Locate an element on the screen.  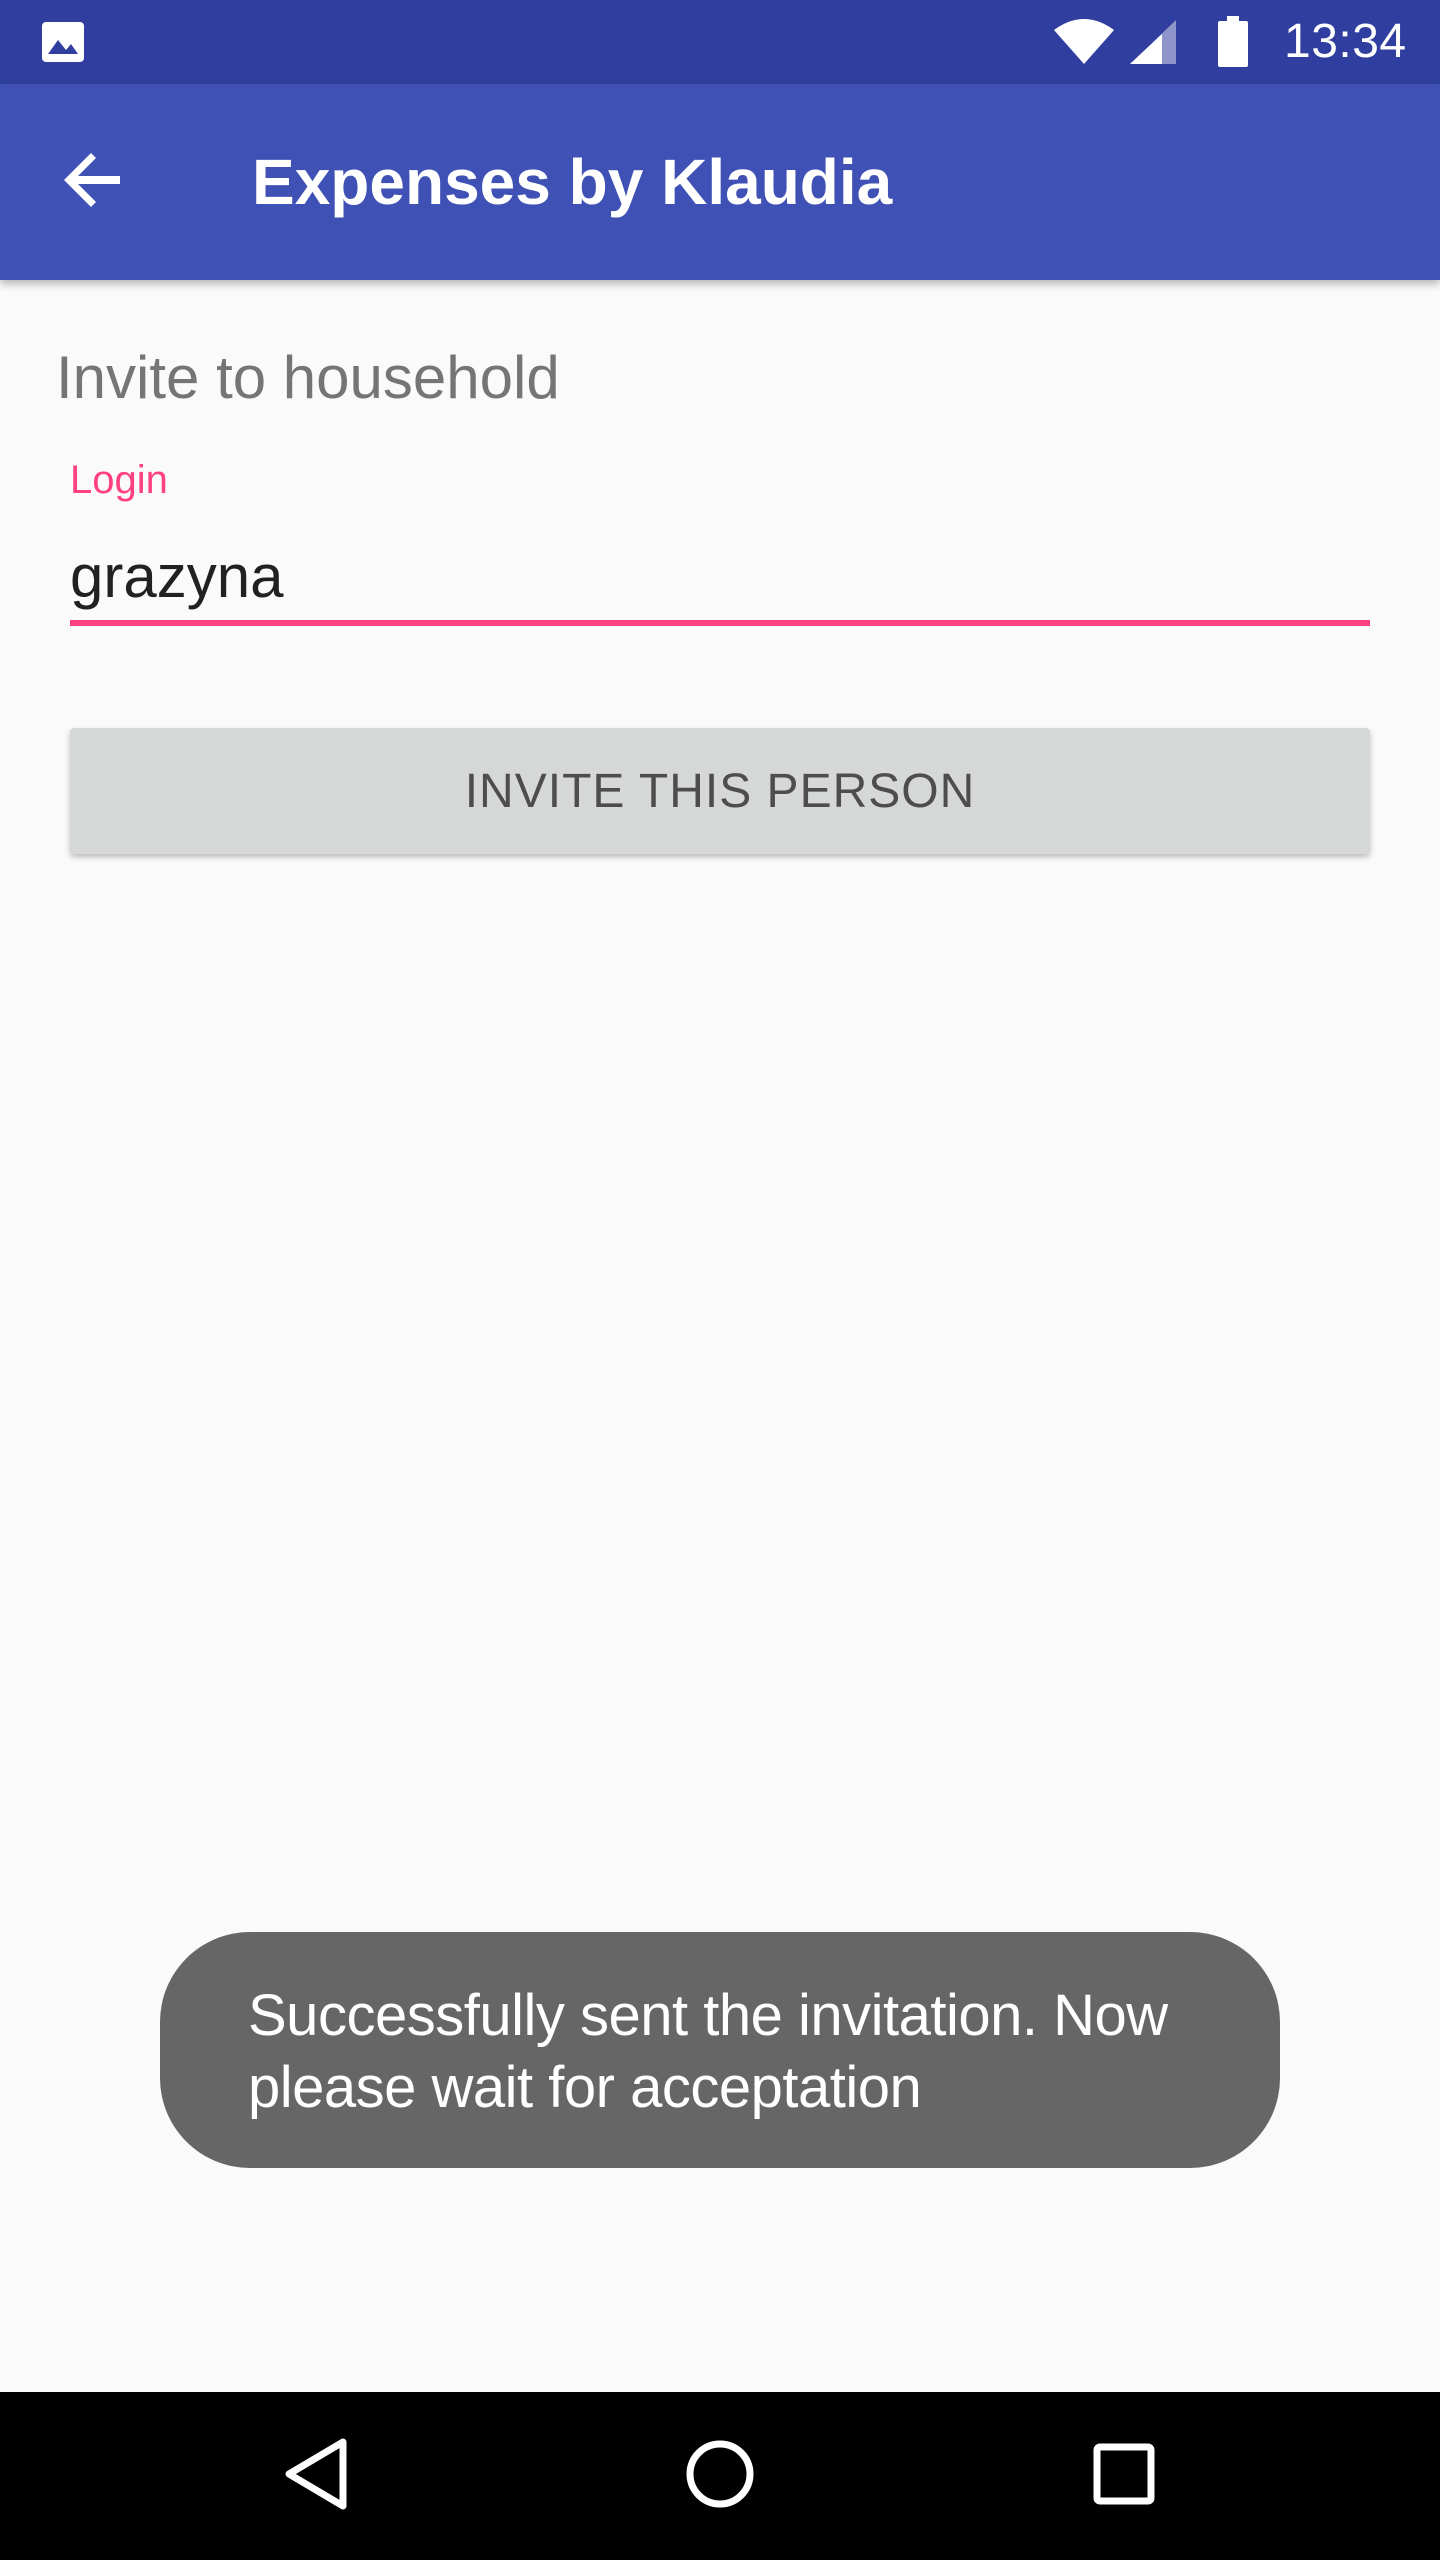
navigation-bar is located at coordinates (720, 2476).